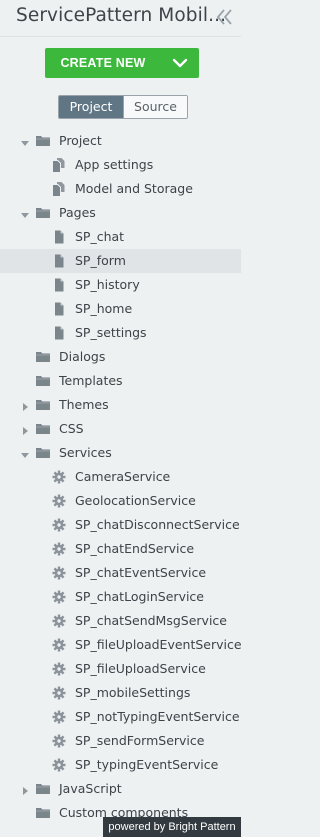 The width and height of the screenshot is (320, 837). Describe the element at coordinates (141, 572) in the screenshot. I see `tree-item-label: SP_chatEventService` at that location.